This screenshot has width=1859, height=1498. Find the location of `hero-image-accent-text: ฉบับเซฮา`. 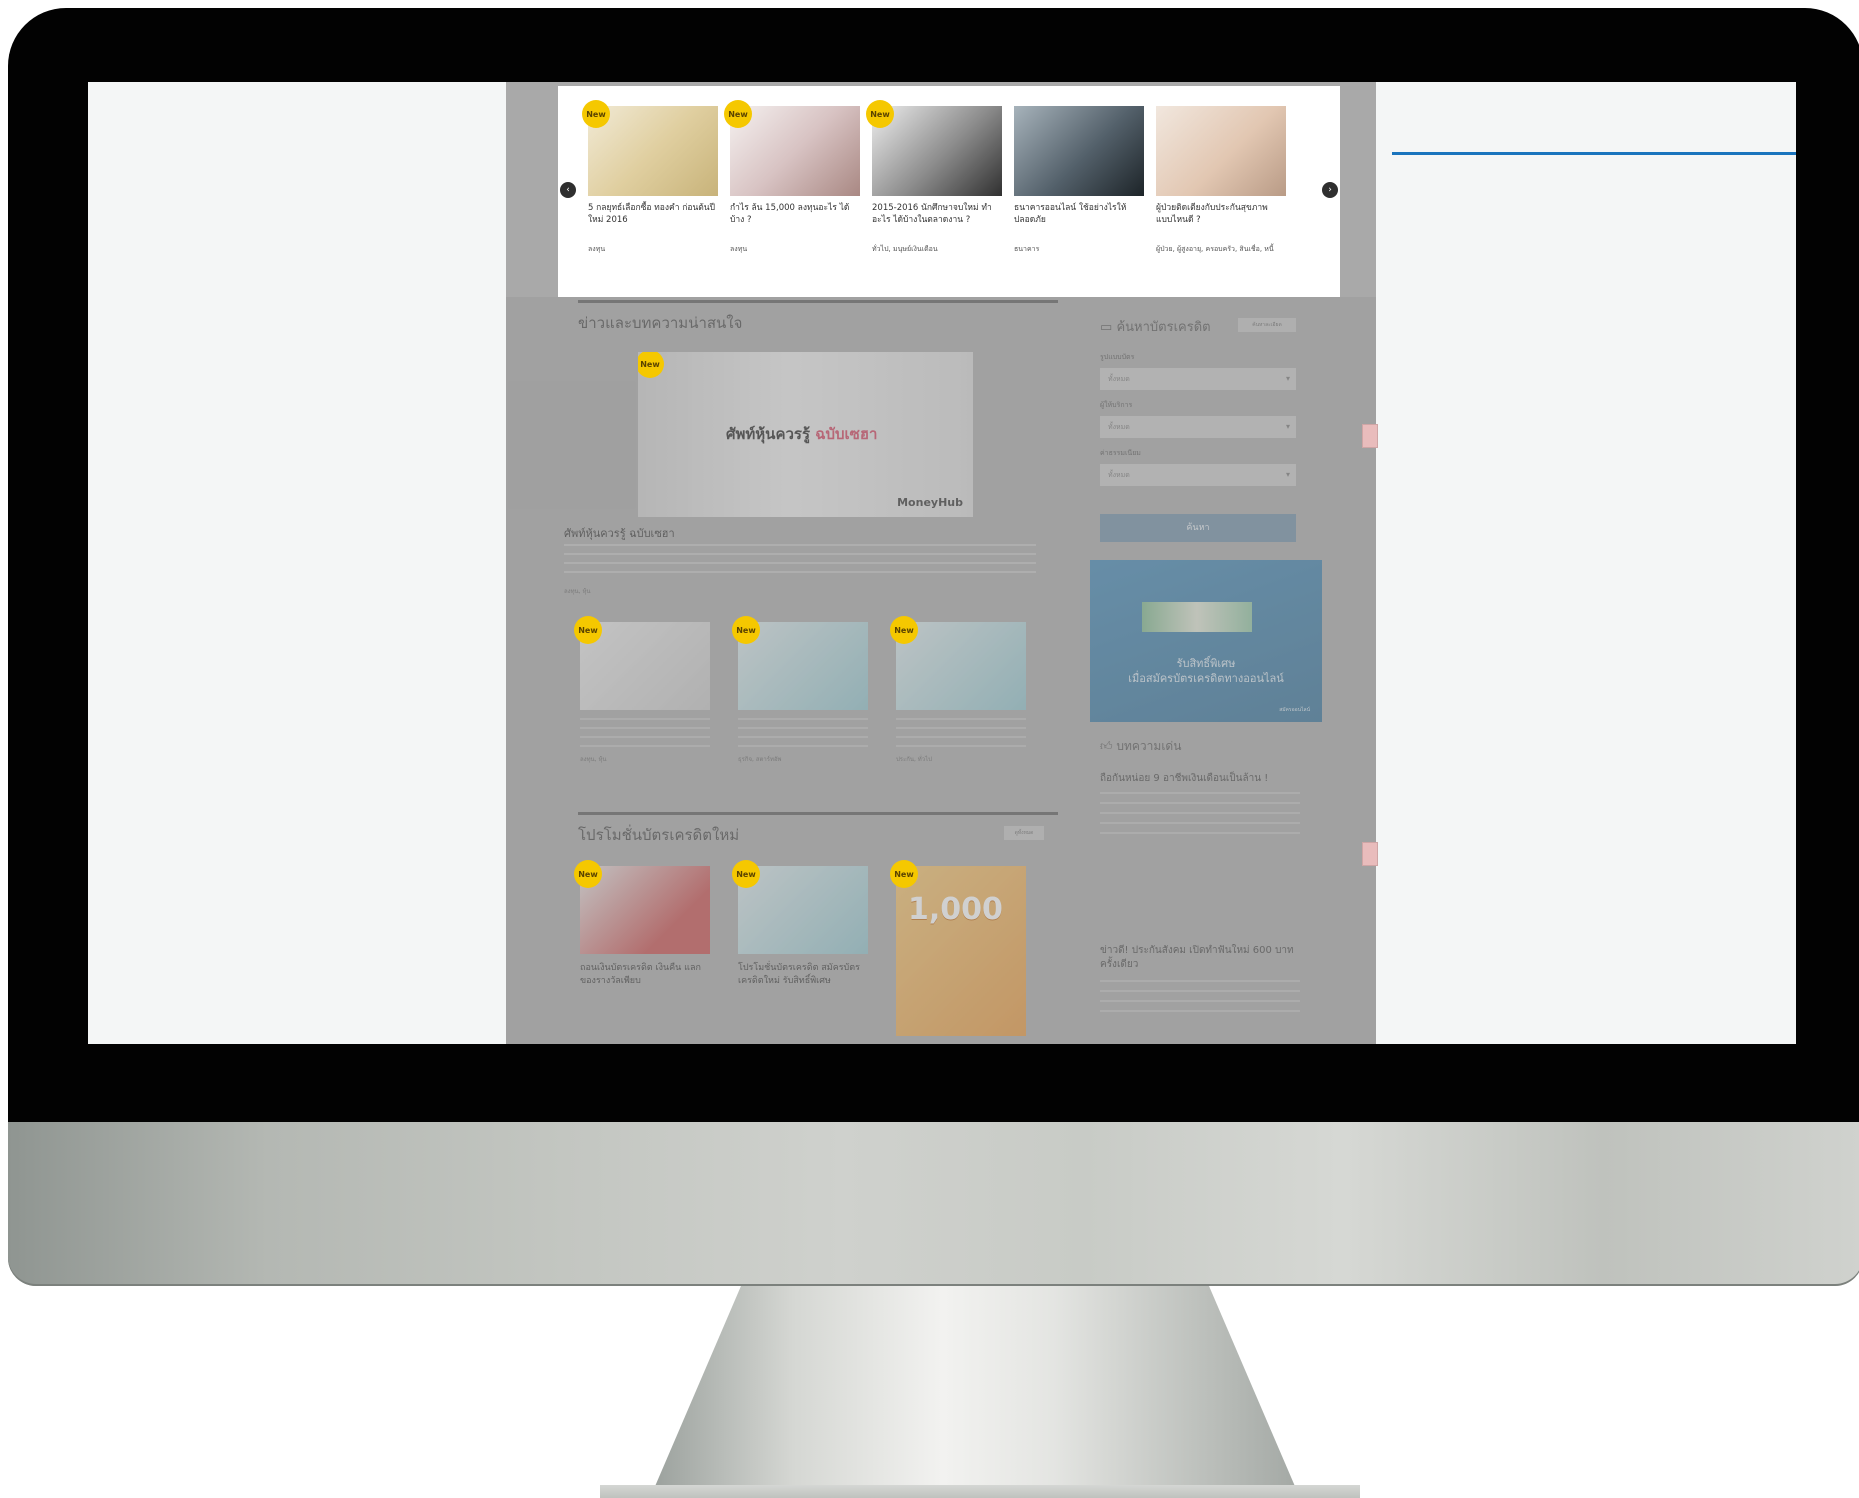

hero-image-accent-text: ฉบับเซฮา is located at coordinates (846, 434).